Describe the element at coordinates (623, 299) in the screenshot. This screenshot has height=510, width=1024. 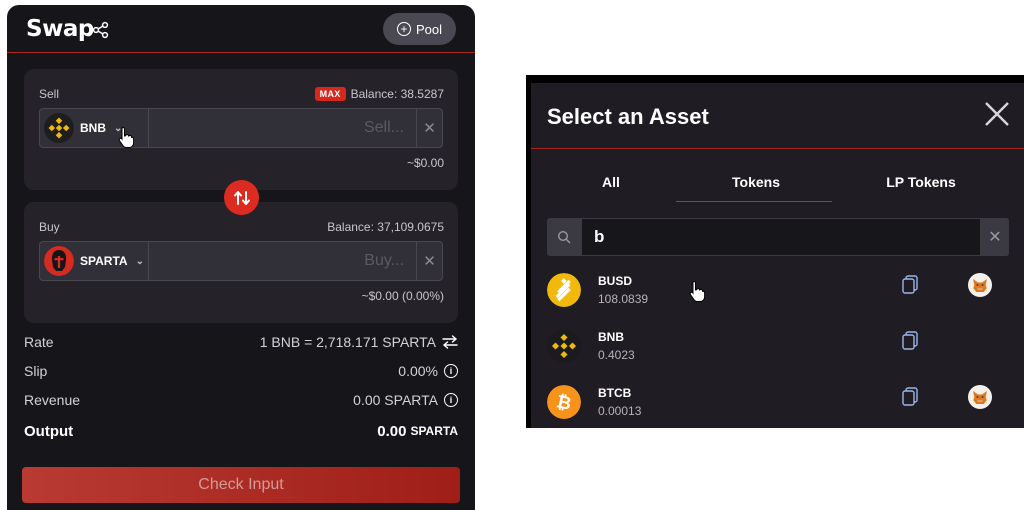
I see `asset-balance: 108.0839` at that location.